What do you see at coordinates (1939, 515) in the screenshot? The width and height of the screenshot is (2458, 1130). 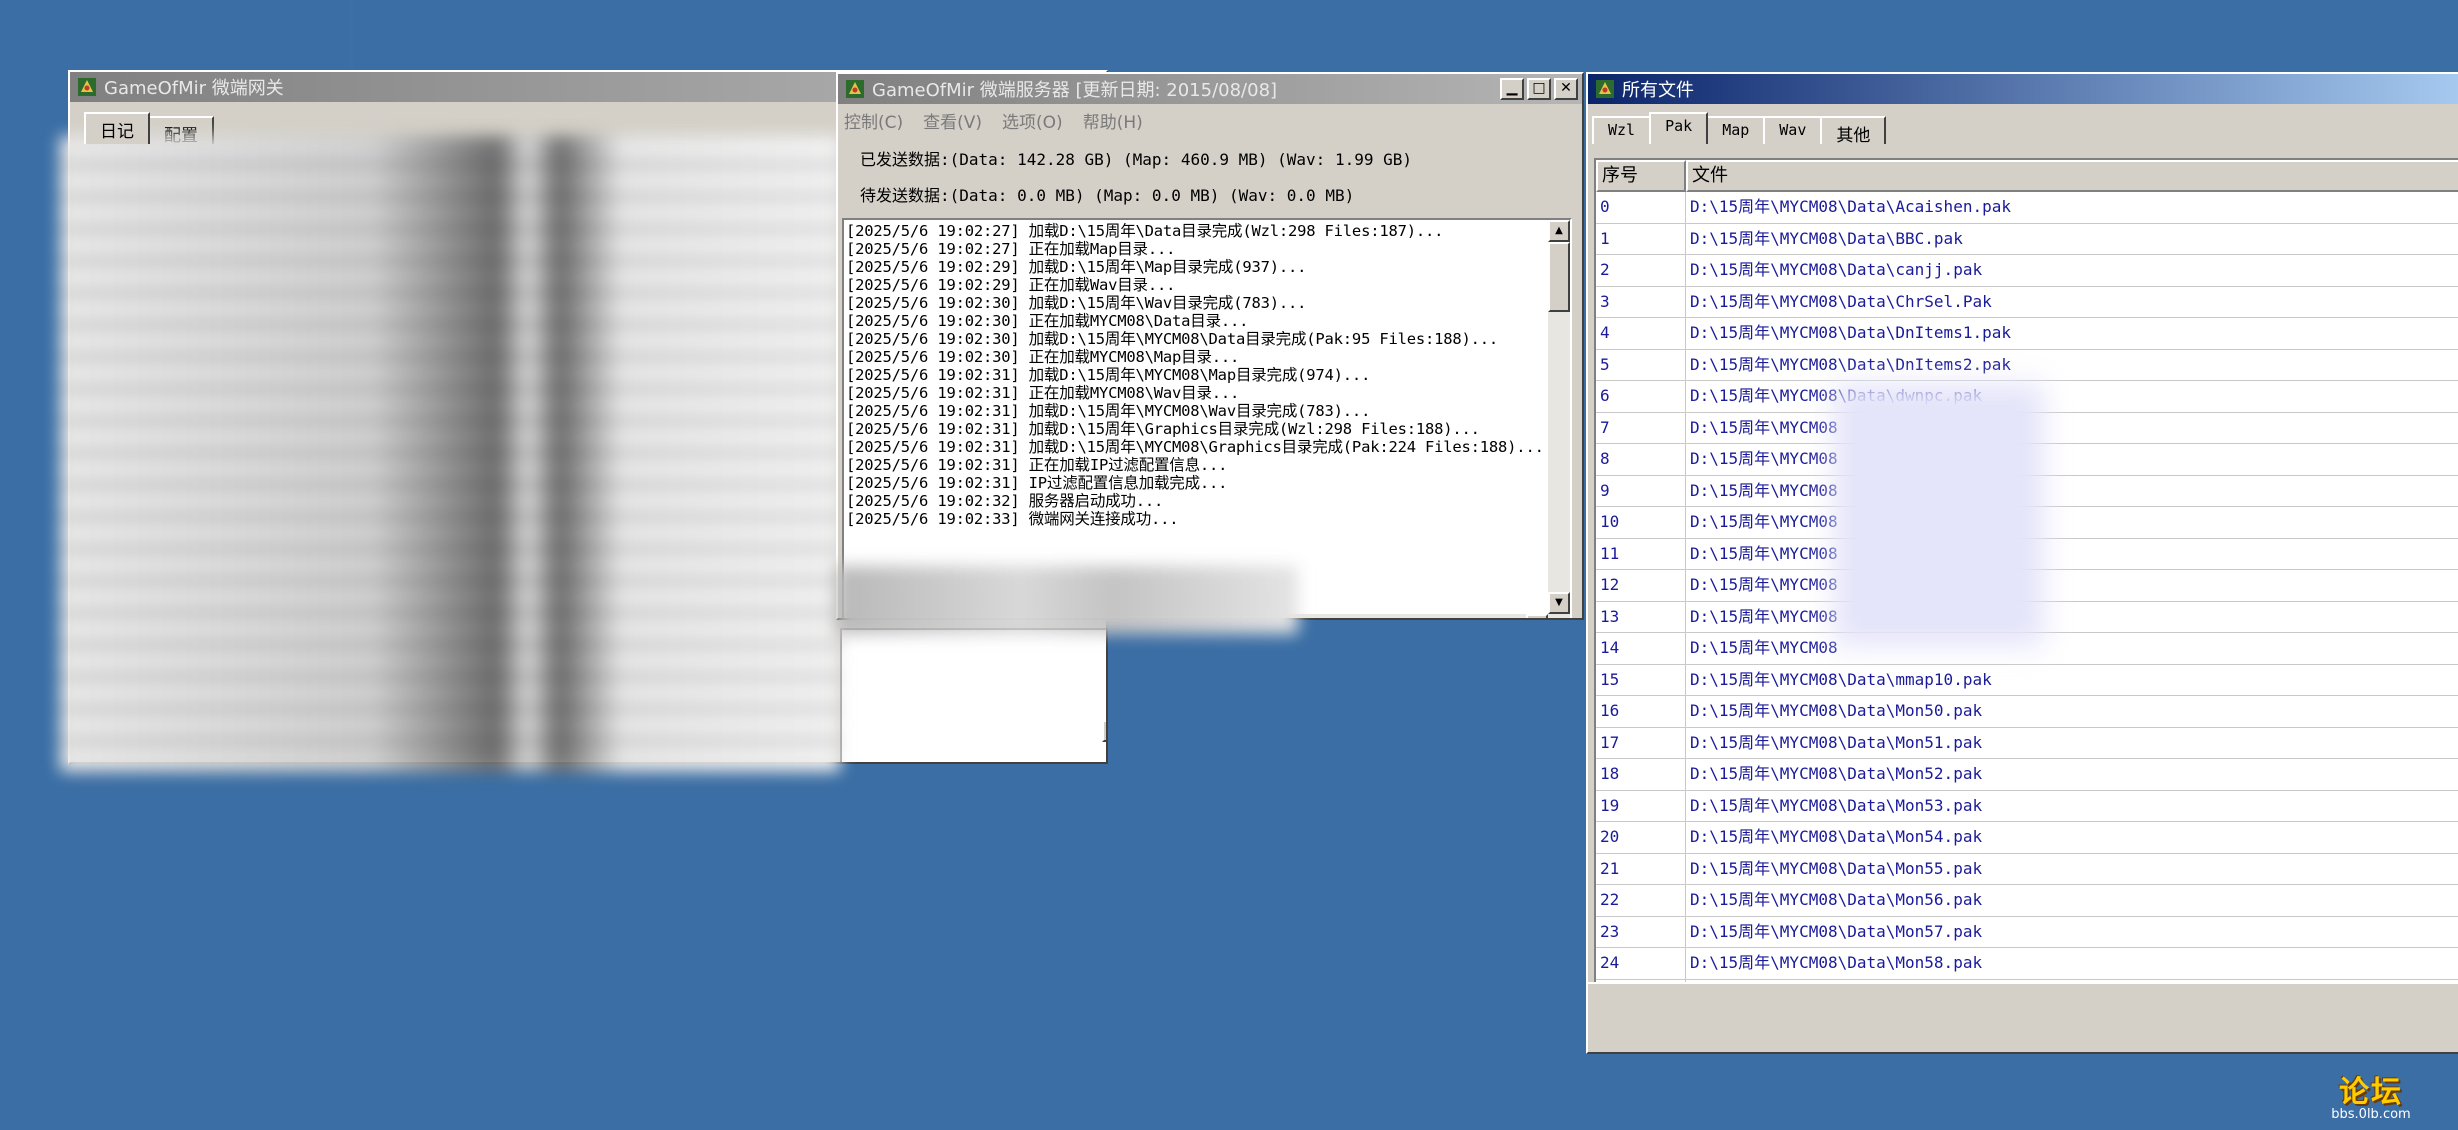 I see `blurred-region-files` at bounding box center [1939, 515].